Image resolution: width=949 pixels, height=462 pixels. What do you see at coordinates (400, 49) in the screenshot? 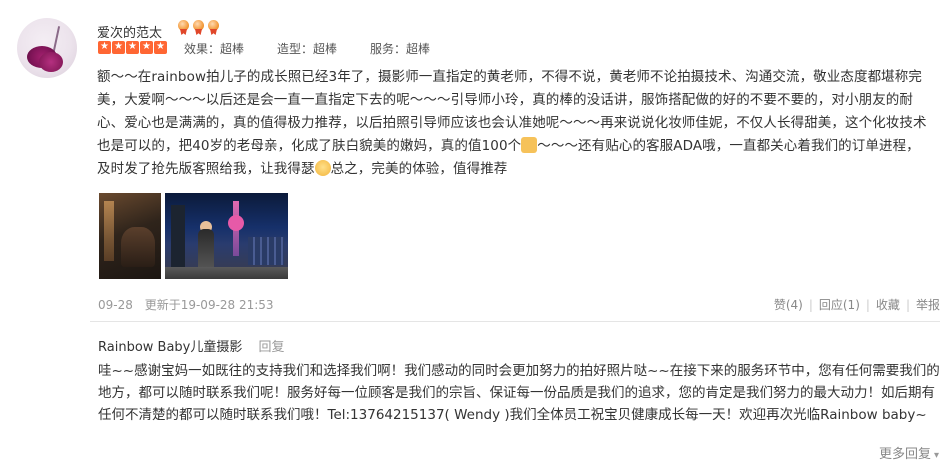
I see `score-service: 服务：超棒` at bounding box center [400, 49].